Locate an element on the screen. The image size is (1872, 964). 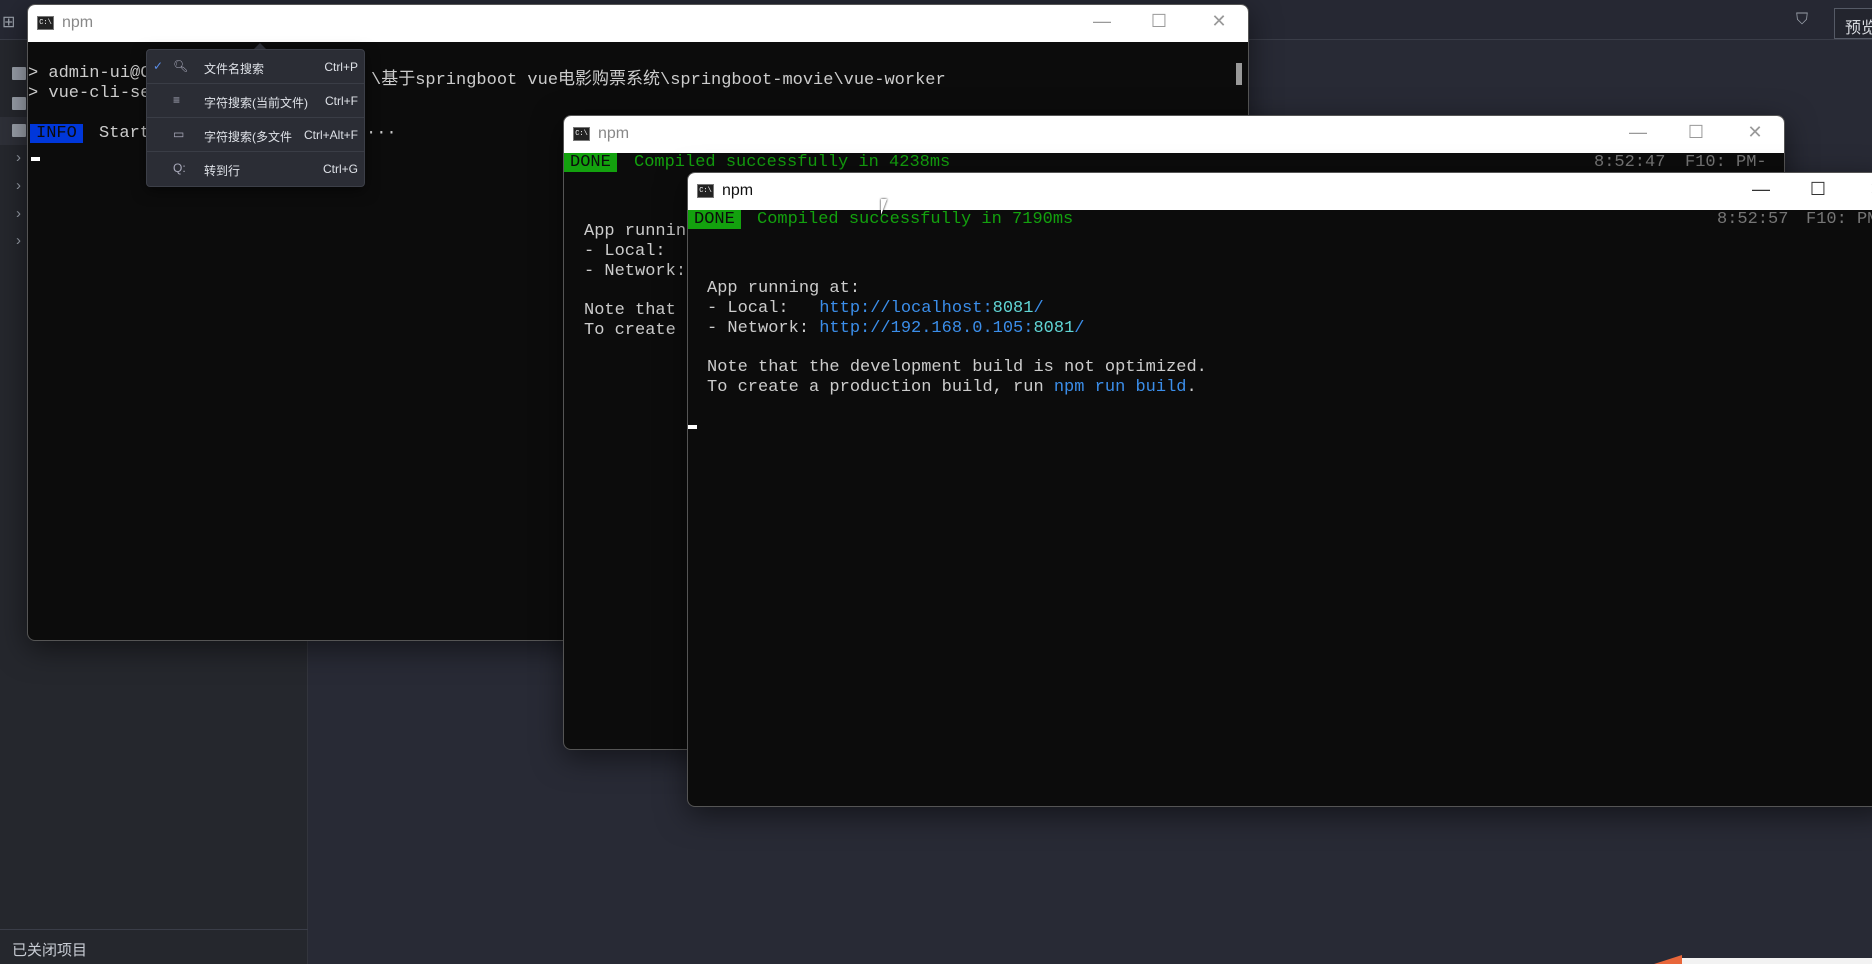
menu-item-file-search: ✓ 🔍︎ 文件名搜索 Ctrl+P is located at coordinates (255, 67).